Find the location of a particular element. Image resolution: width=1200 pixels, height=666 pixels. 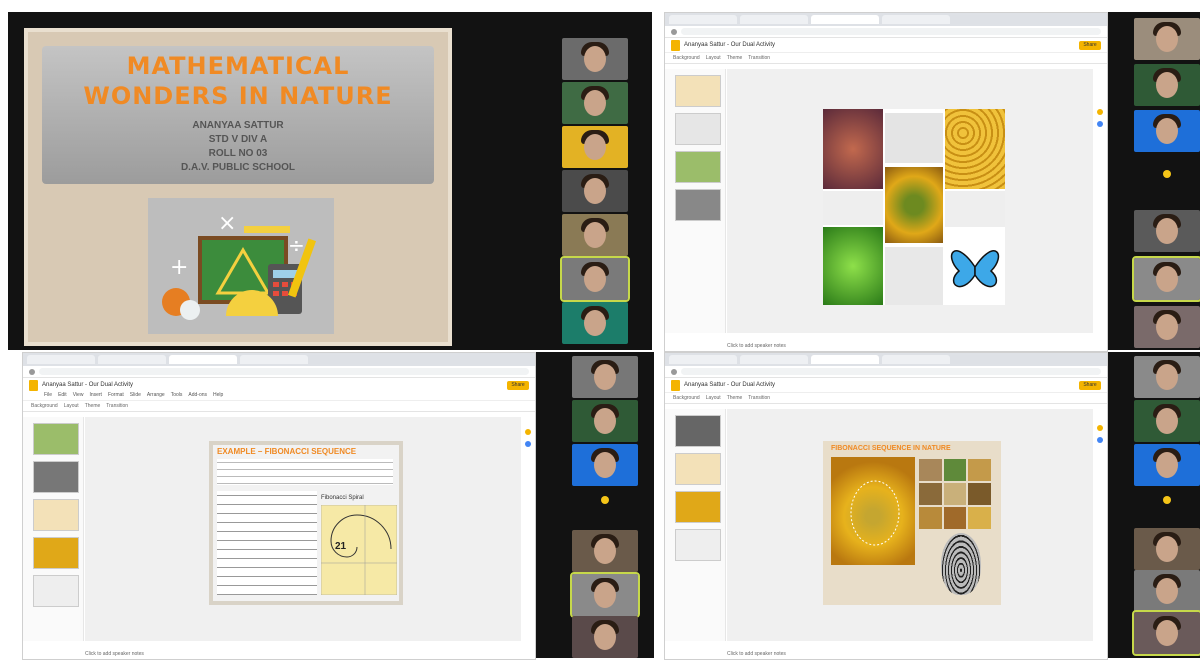

nature-photo is located at coordinates (955, 494).